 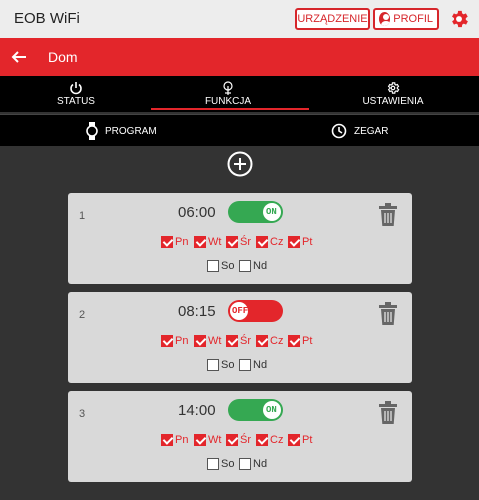 What do you see at coordinates (76, 101) in the screenshot?
I see `tab-status-label: STATUS` at bounding box center [76, 101].